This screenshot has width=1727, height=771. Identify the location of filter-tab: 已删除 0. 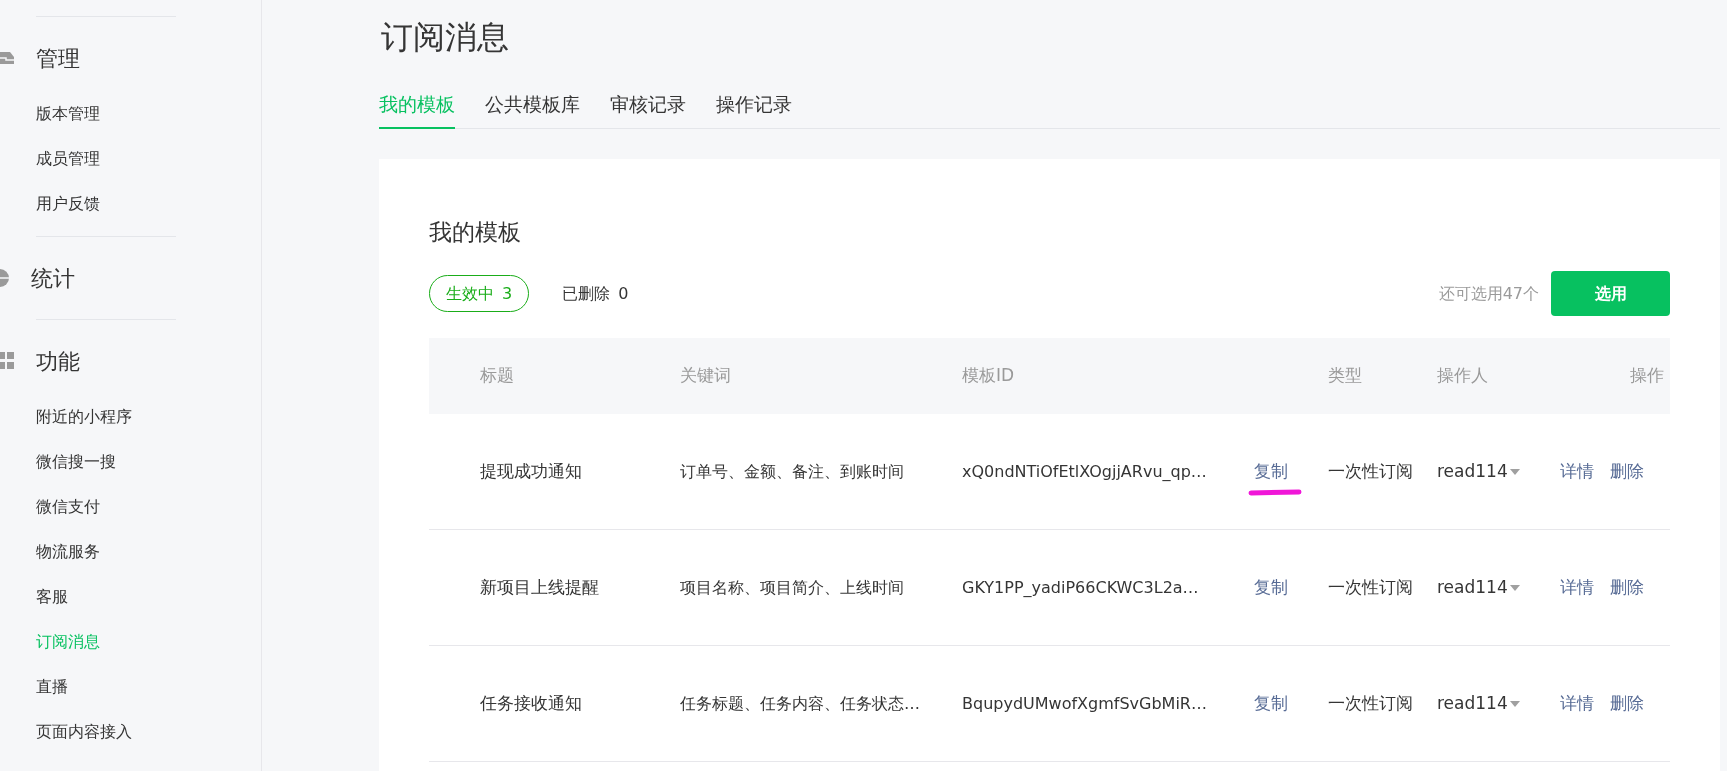
(595, 293).